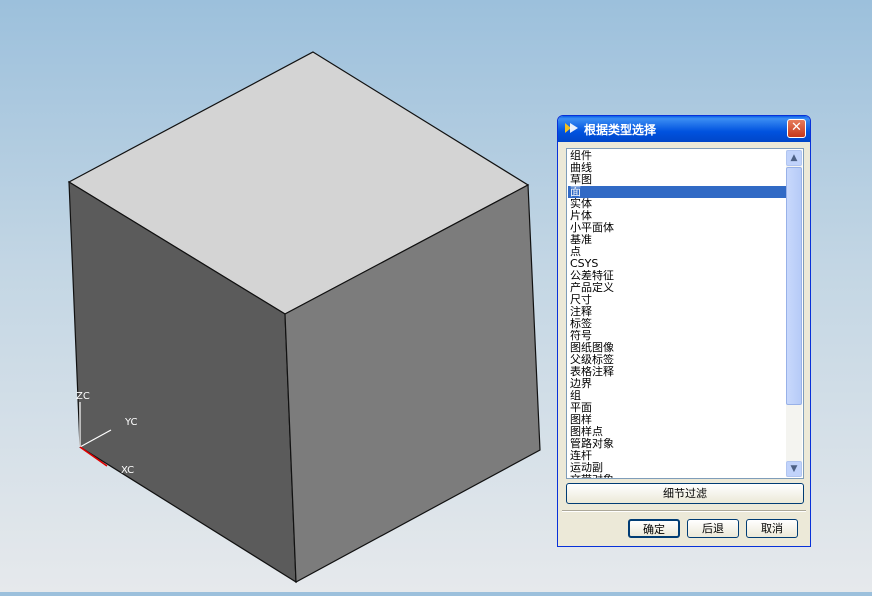 The image size is (872, 596). What do you see at coordinates (713, 528) in the screenshot?
I see `back-button: 后退` at bounding box center [713, 528].